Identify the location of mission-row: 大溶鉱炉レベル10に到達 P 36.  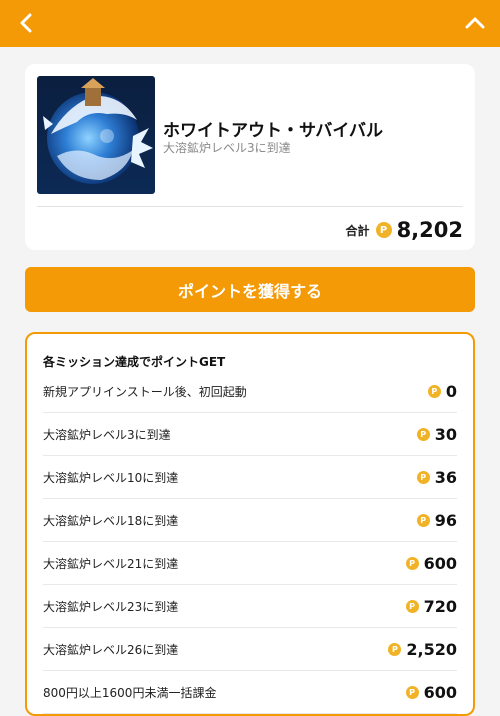
(250, 477).